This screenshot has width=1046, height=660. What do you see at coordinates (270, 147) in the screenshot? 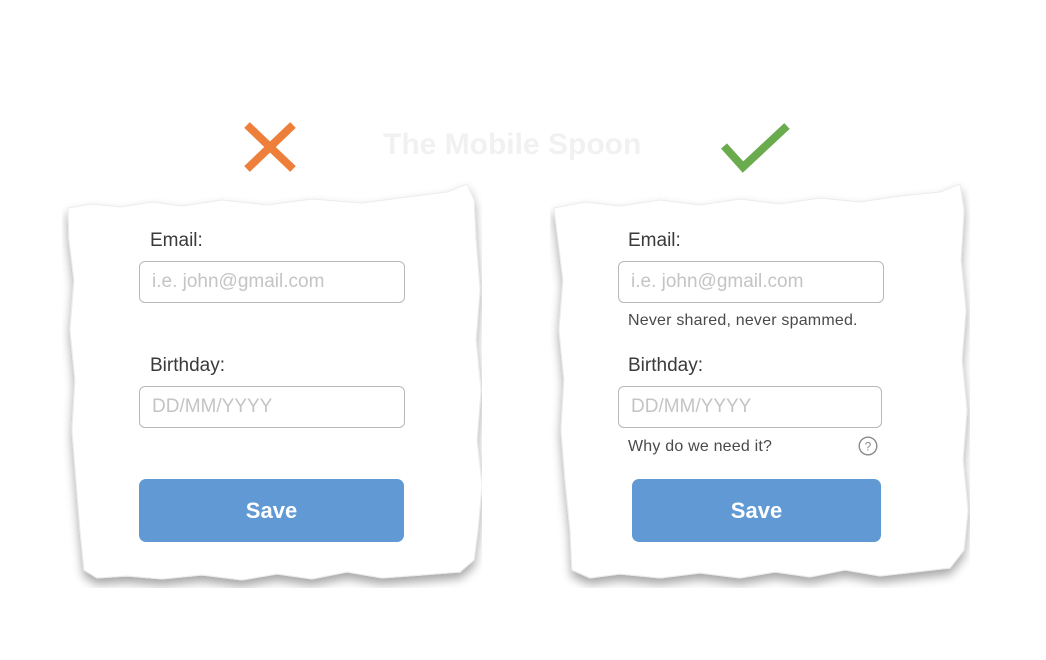
I see `x-mark-icon` at bounding box center [270, 147].